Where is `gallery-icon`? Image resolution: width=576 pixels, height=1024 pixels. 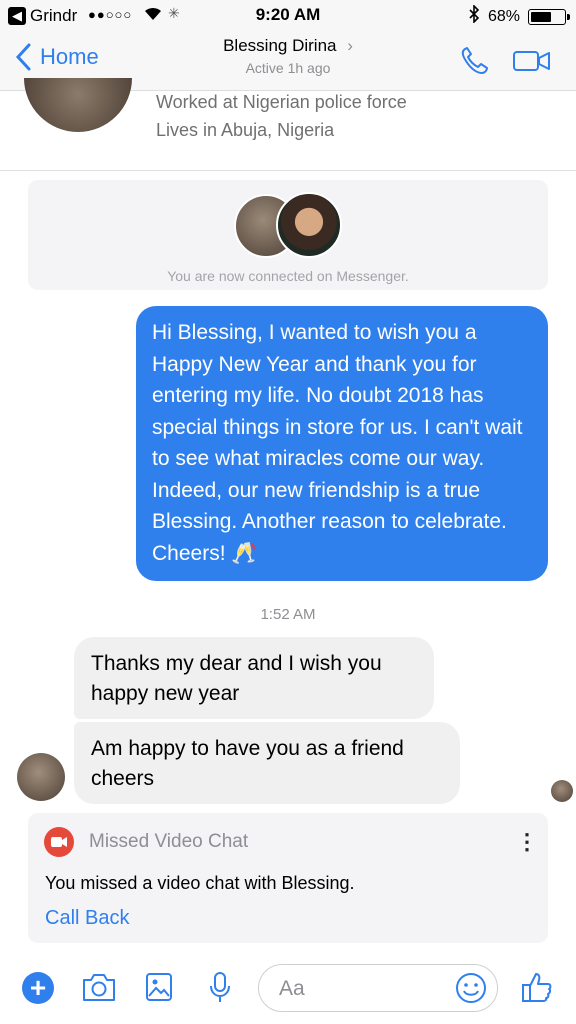
gallery-icon is located at coordinates (159, 989).